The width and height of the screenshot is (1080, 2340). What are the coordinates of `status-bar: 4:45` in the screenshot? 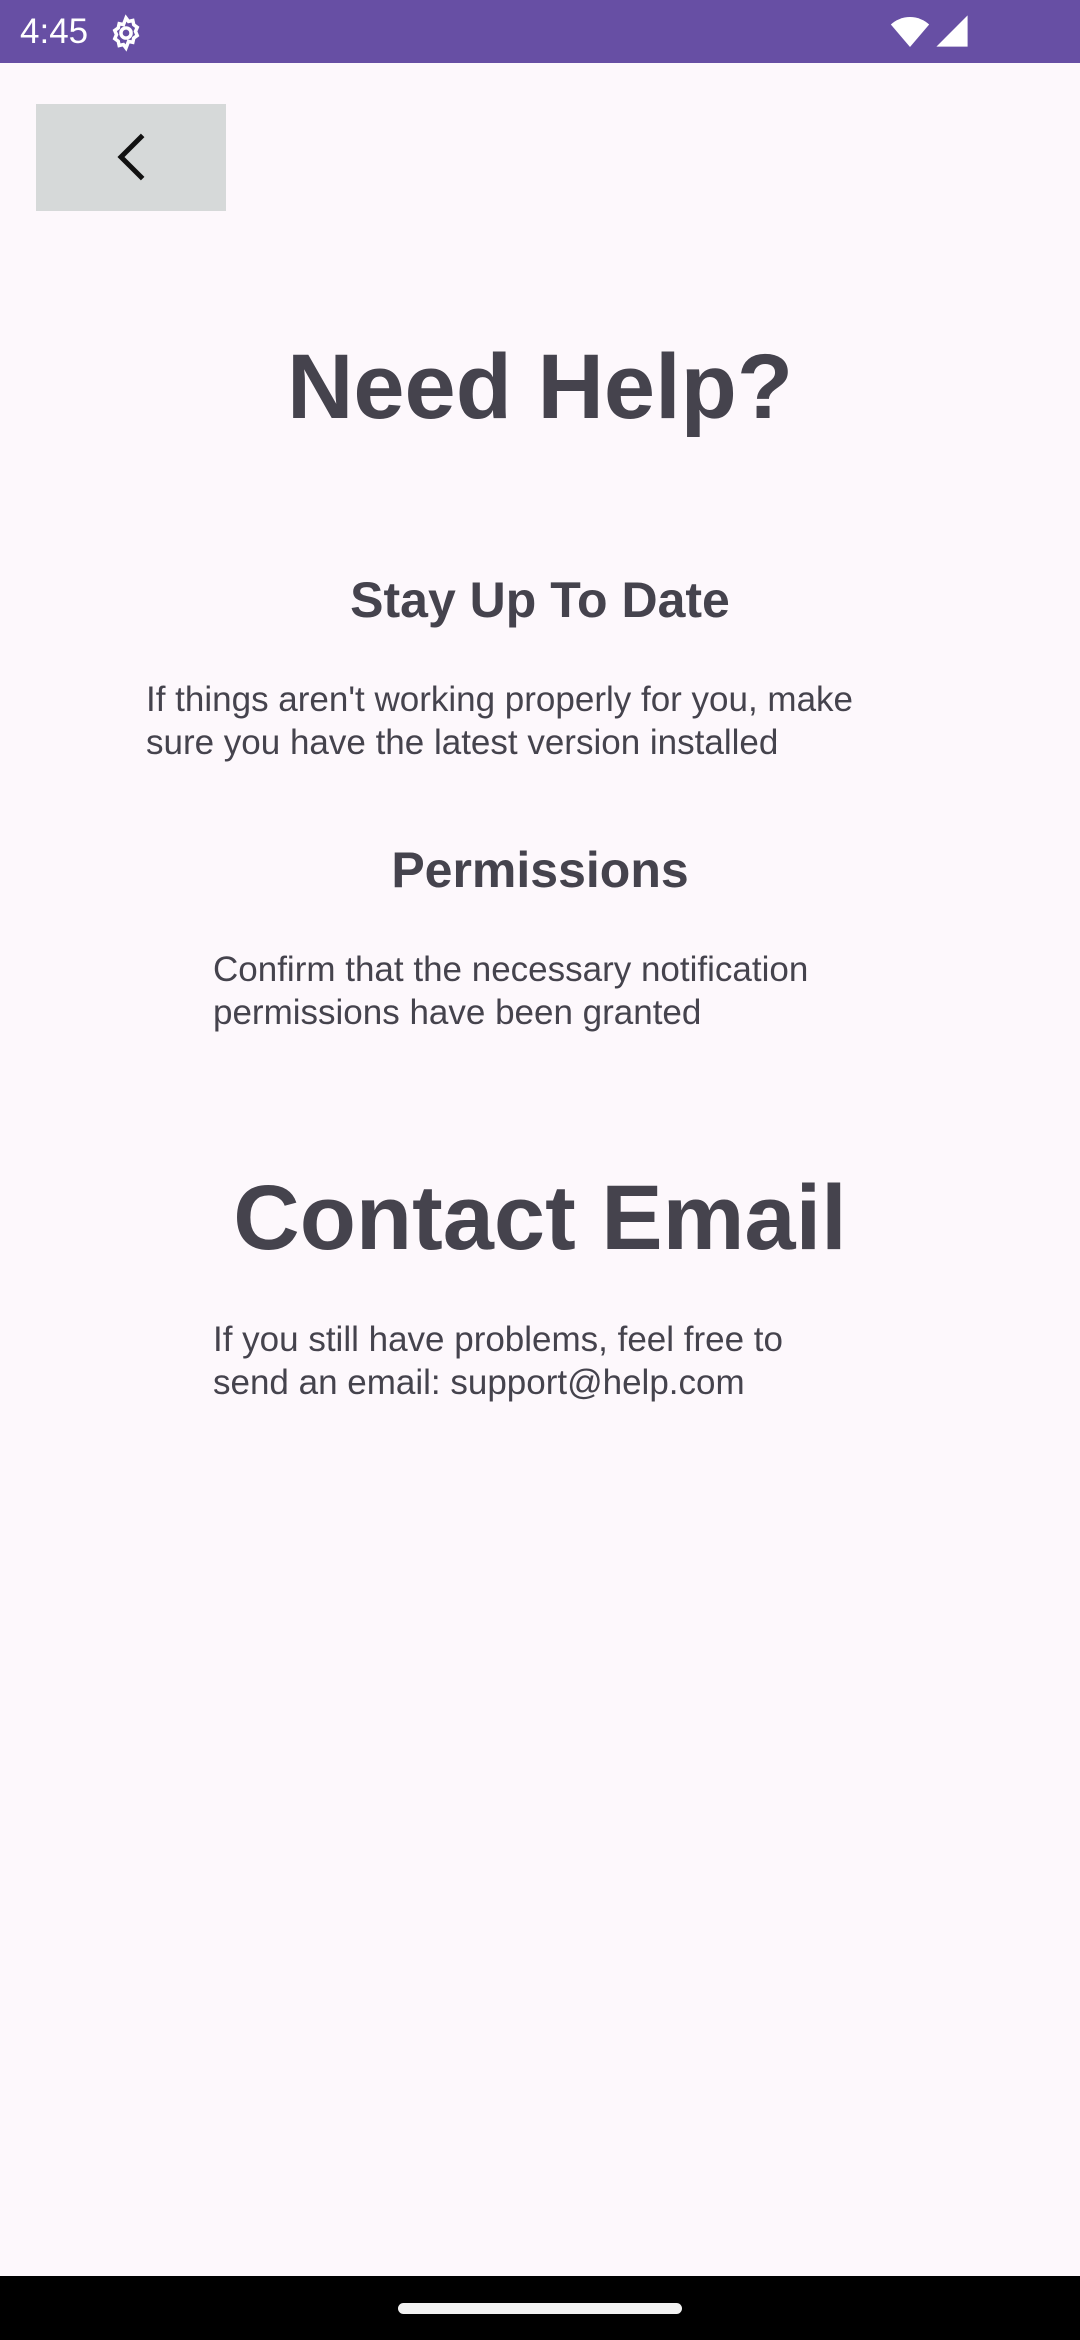 It's located at (540, 31).